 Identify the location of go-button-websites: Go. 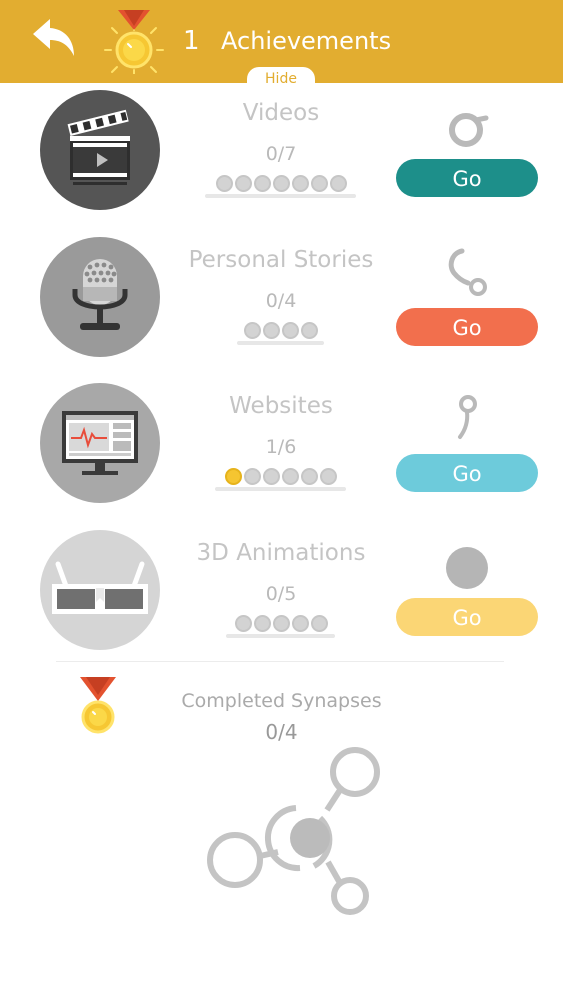
(467, 473).